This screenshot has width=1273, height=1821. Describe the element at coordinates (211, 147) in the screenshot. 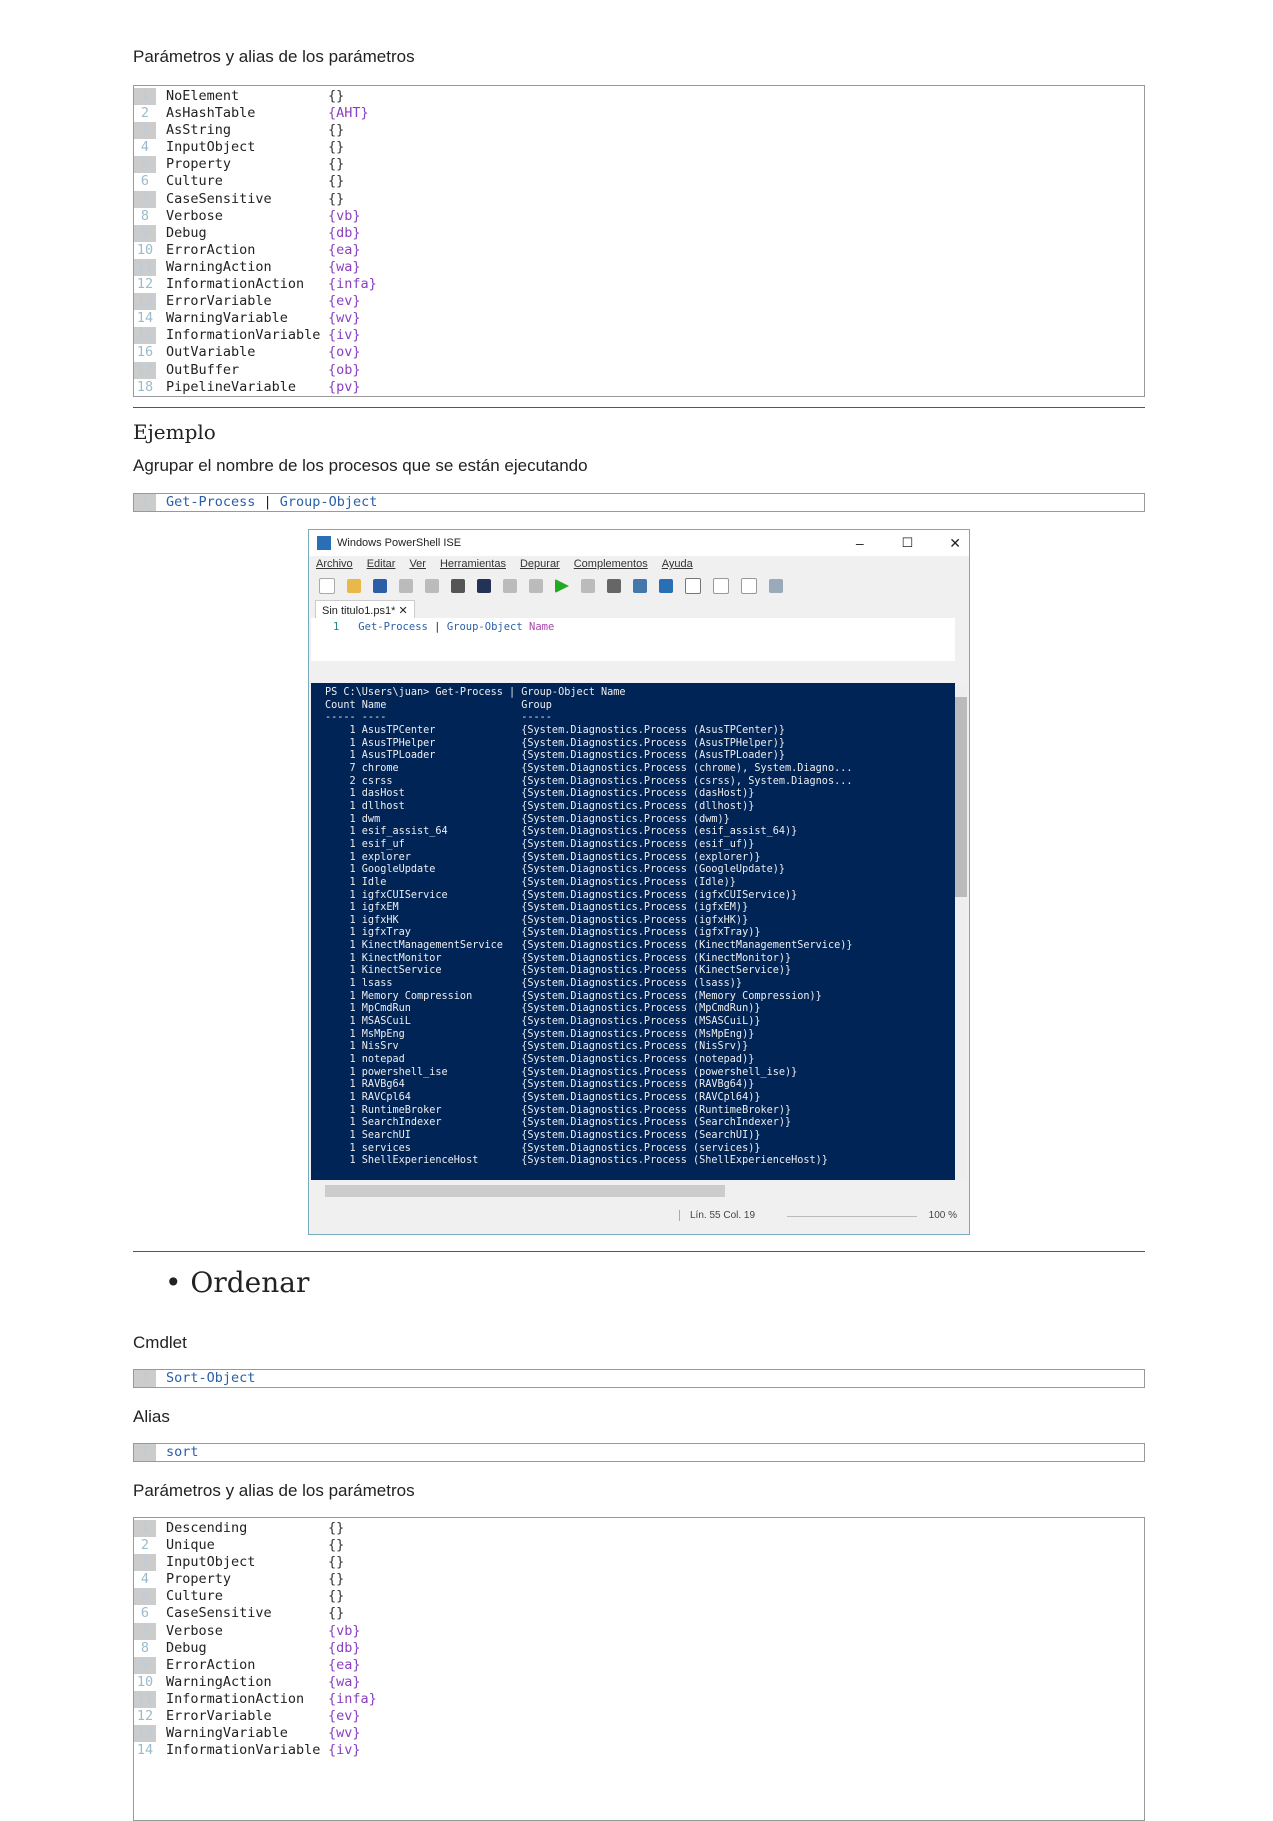

I see `param-name: InputObject` at that location.